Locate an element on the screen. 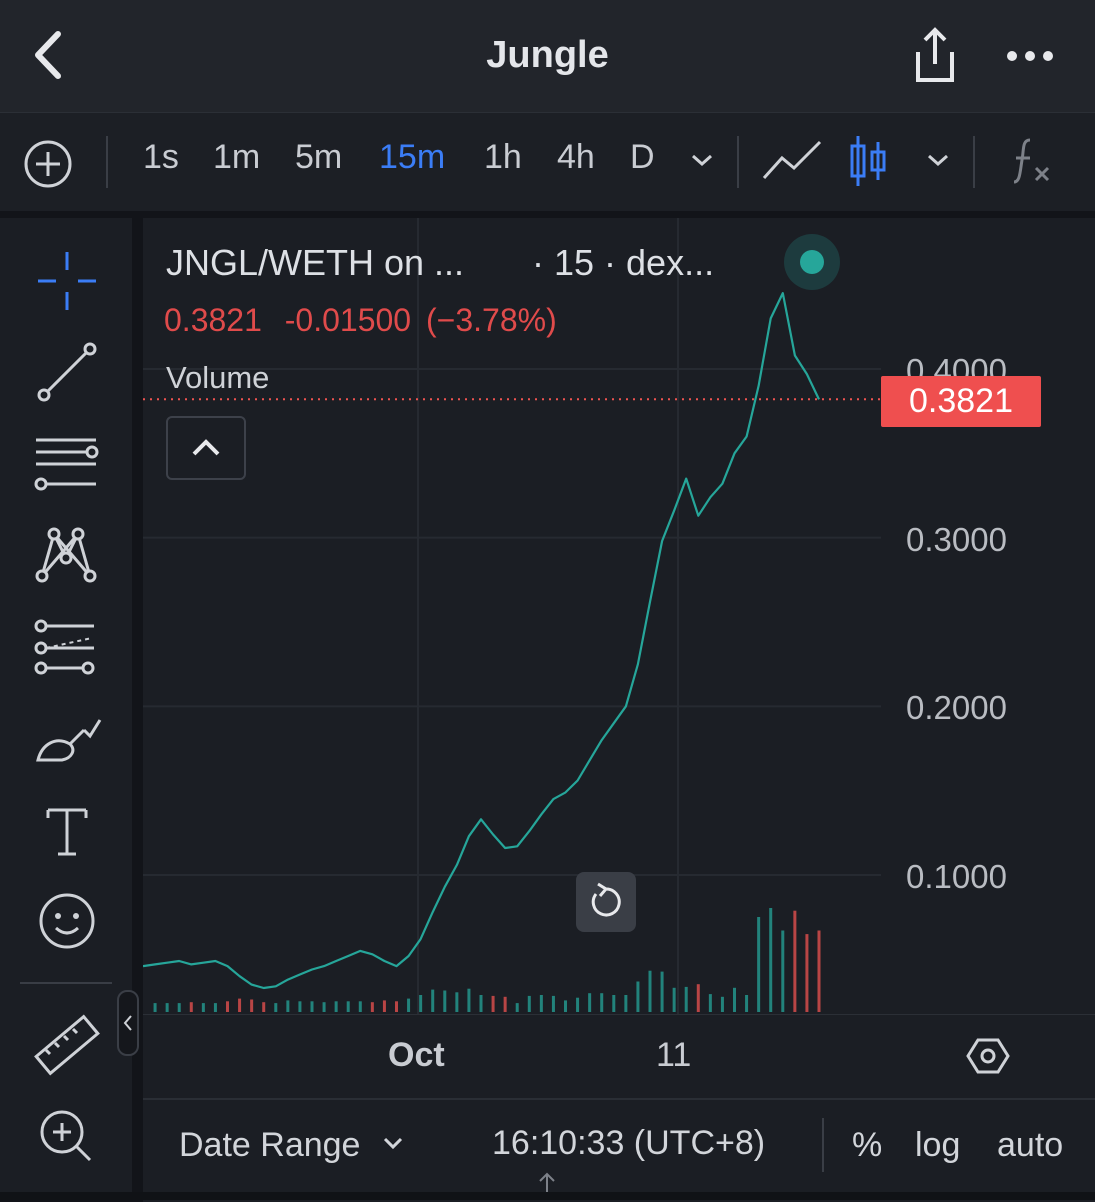  zoom-in-tool is located at coordinates (67, 1137).